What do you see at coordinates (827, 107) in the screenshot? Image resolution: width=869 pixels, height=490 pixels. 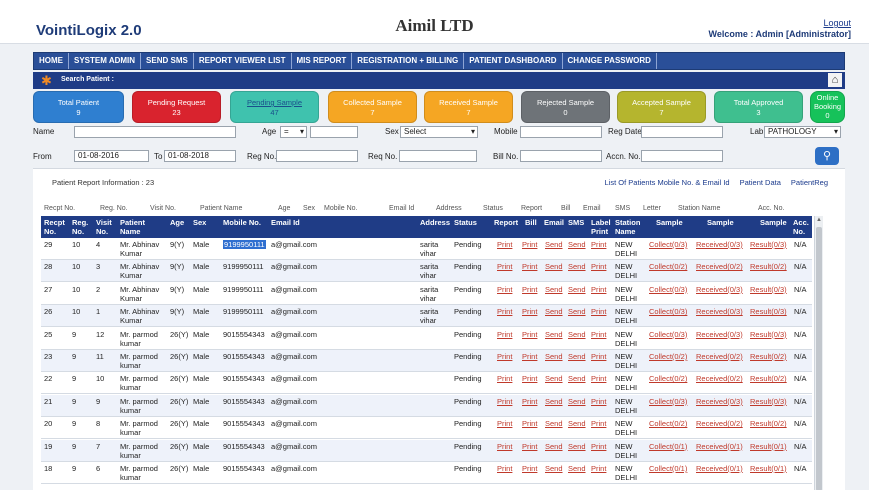 I see `tile-online-booking: Online Booking 0` at bounding box center [827, 107].